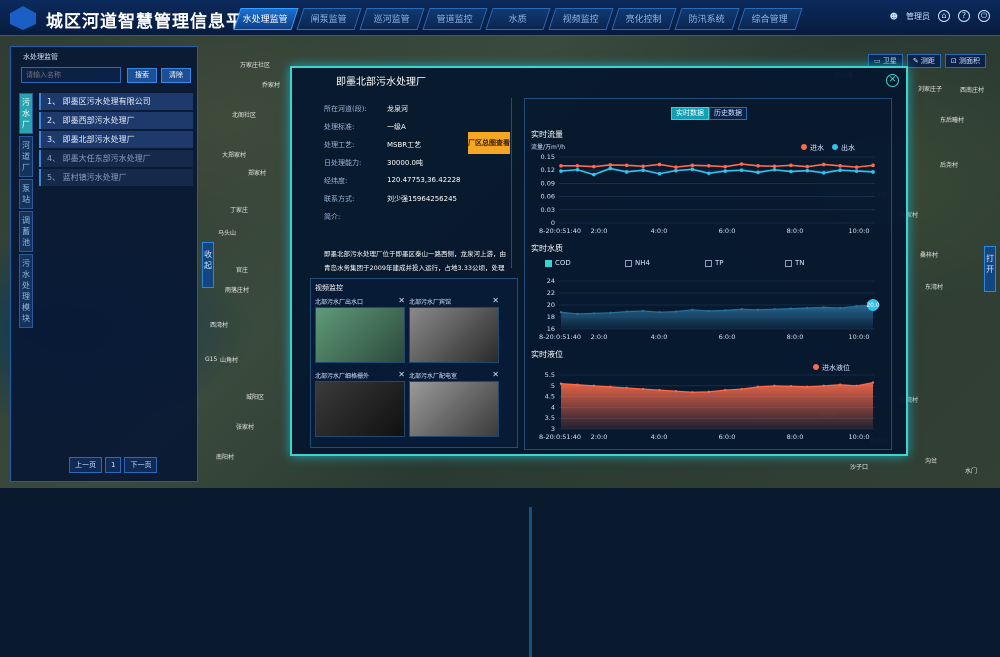 This screenshot has width=1000, height=657. I want to click on video-scrollbar, so click(530, 582).